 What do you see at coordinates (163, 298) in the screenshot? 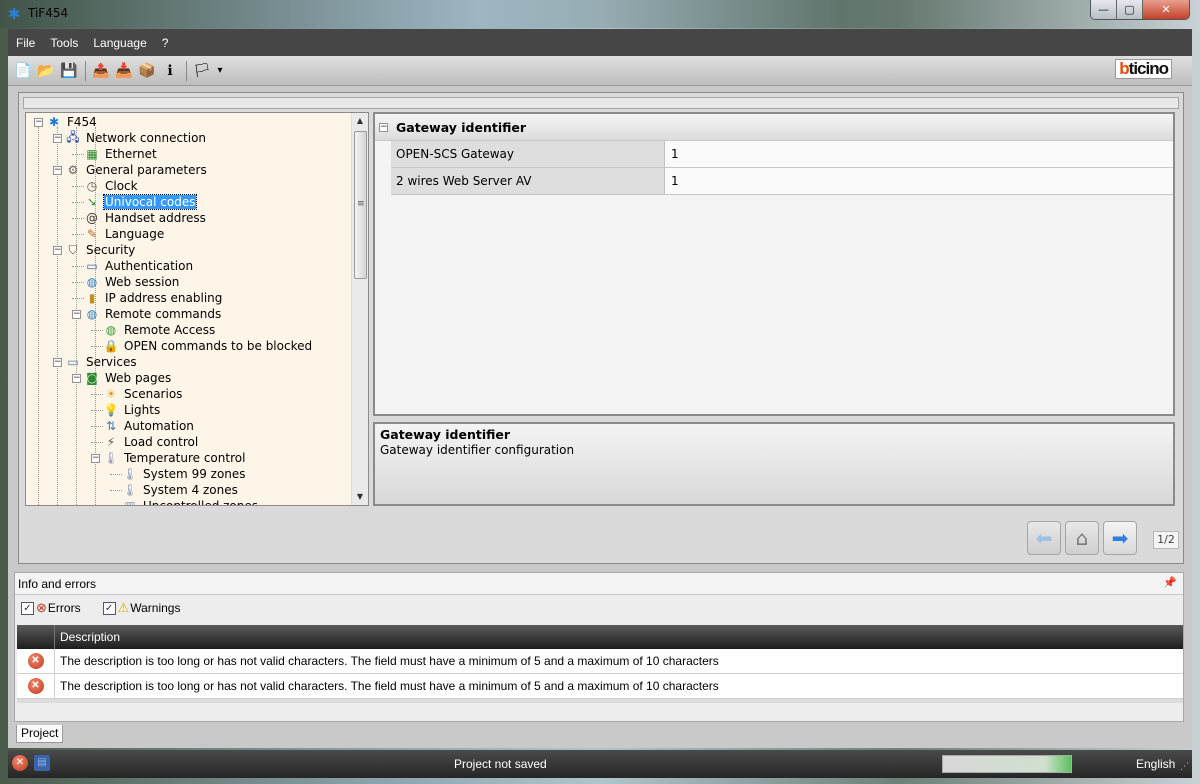
I see `tree-node-label: IP address enabling` at bounding box center [163, 298].